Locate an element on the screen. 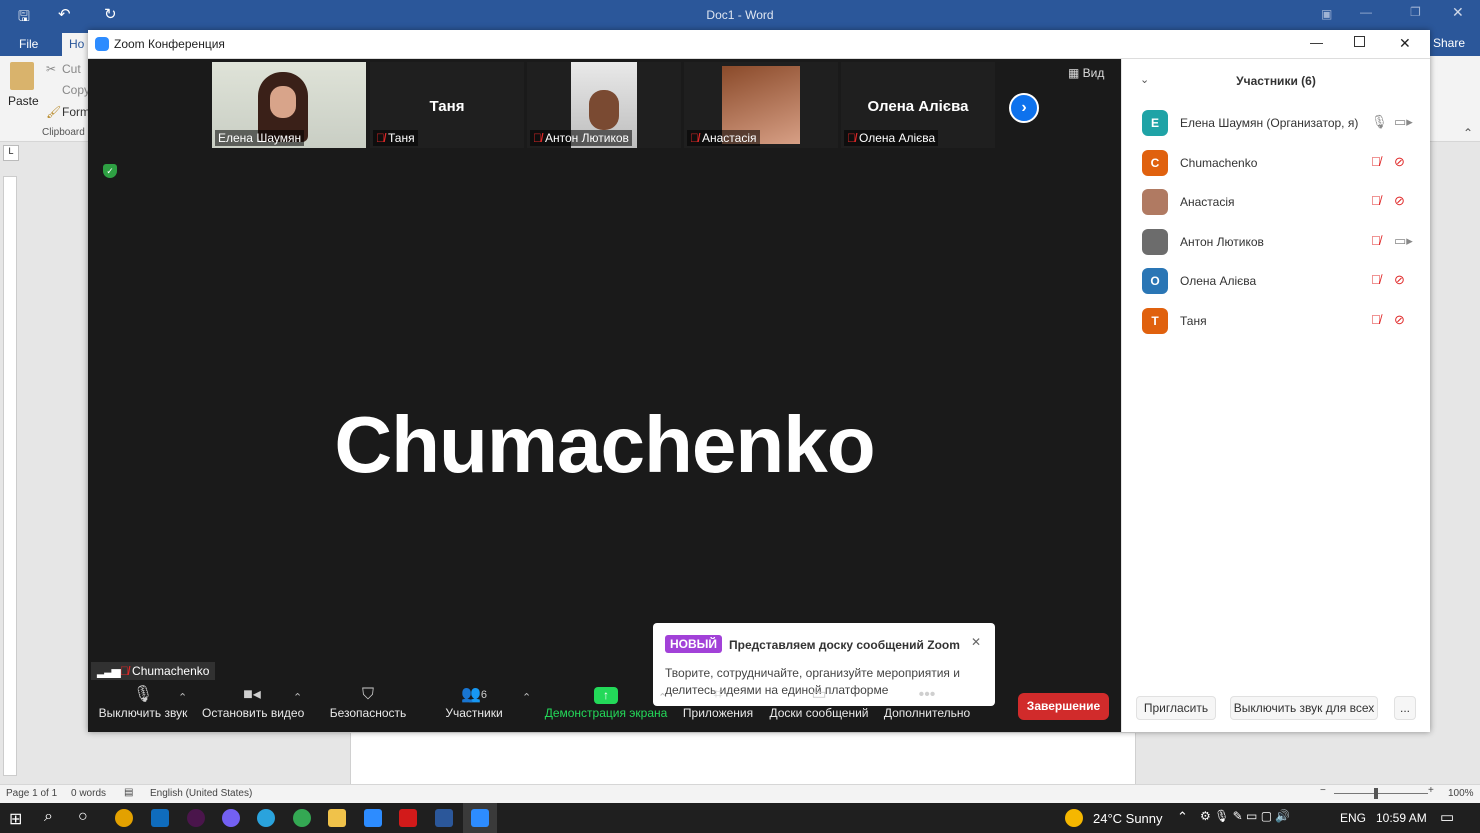 The width and height of the screenshot is (1480, 833). stop-video-button: ■◂ Остановить видео is located at coordinates (253, 702).